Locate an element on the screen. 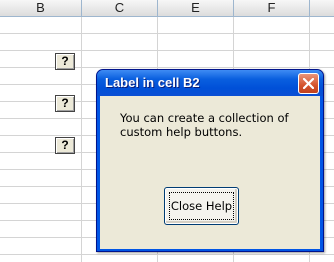  dialog-titlebar: Label in cell B2 is located at coordinates (210, 83).